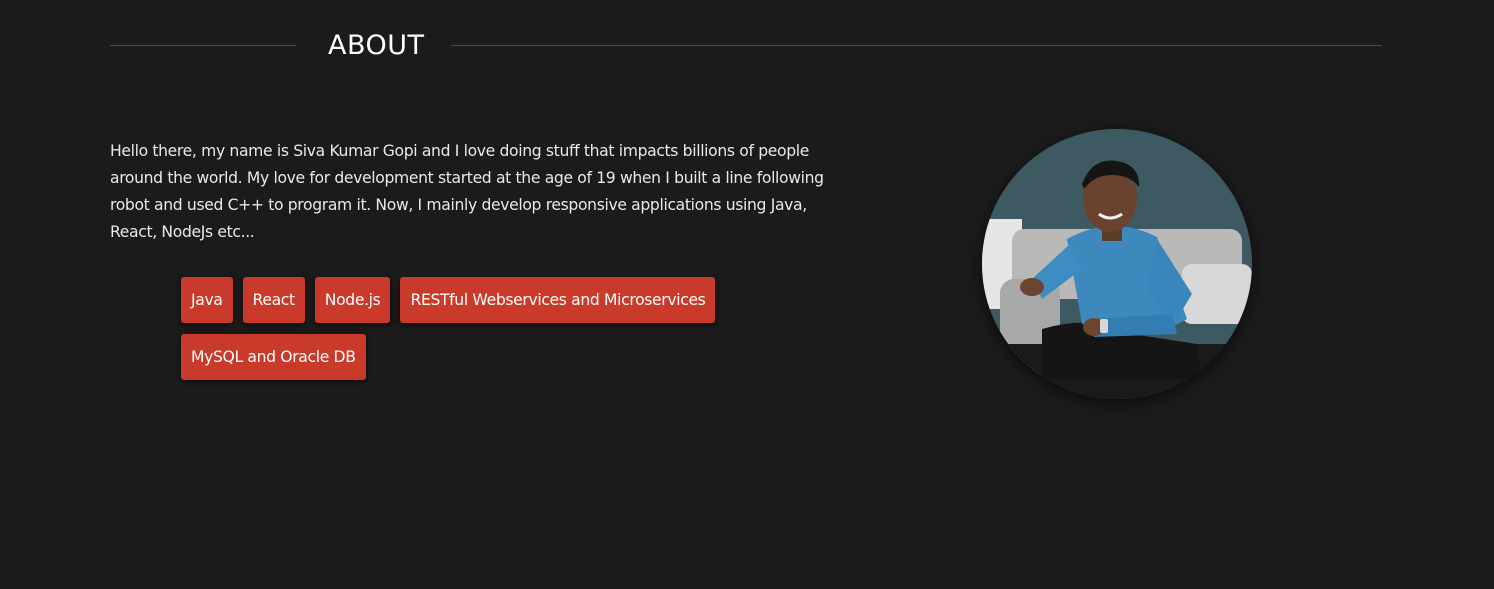 This screenshot has width=1494, height=589. Describe the element at coordinates (916, 45) in the screenshot. I see `header-divider-right` at that location.